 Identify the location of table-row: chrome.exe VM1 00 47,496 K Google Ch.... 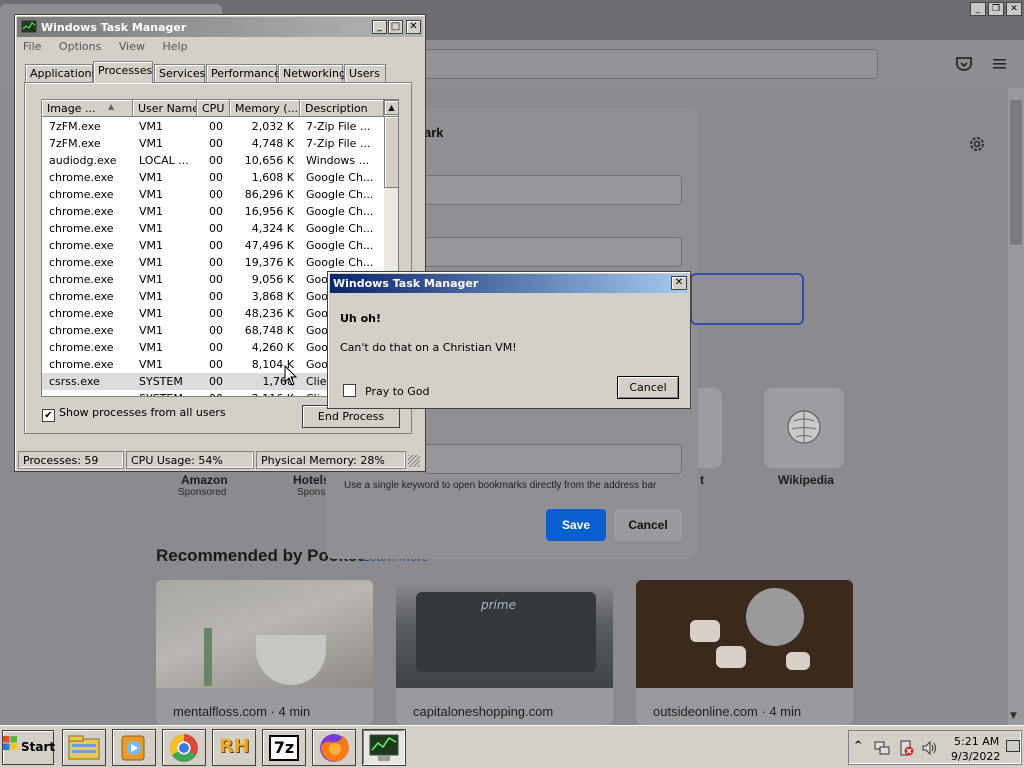
(213, 245).